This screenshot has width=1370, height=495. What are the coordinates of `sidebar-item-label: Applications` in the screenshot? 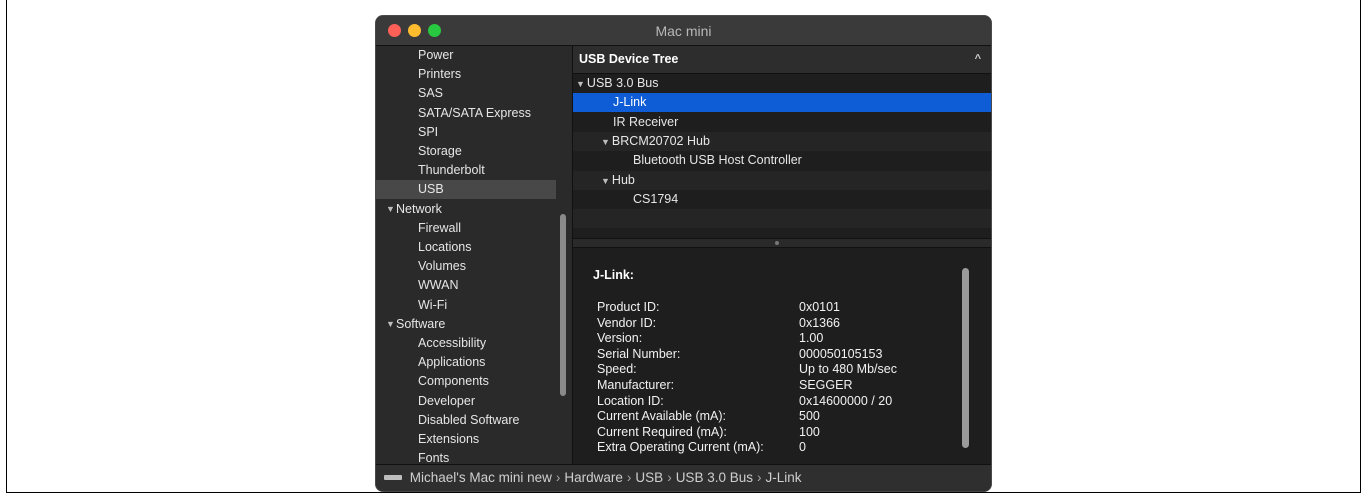 It's located at (452, 362).